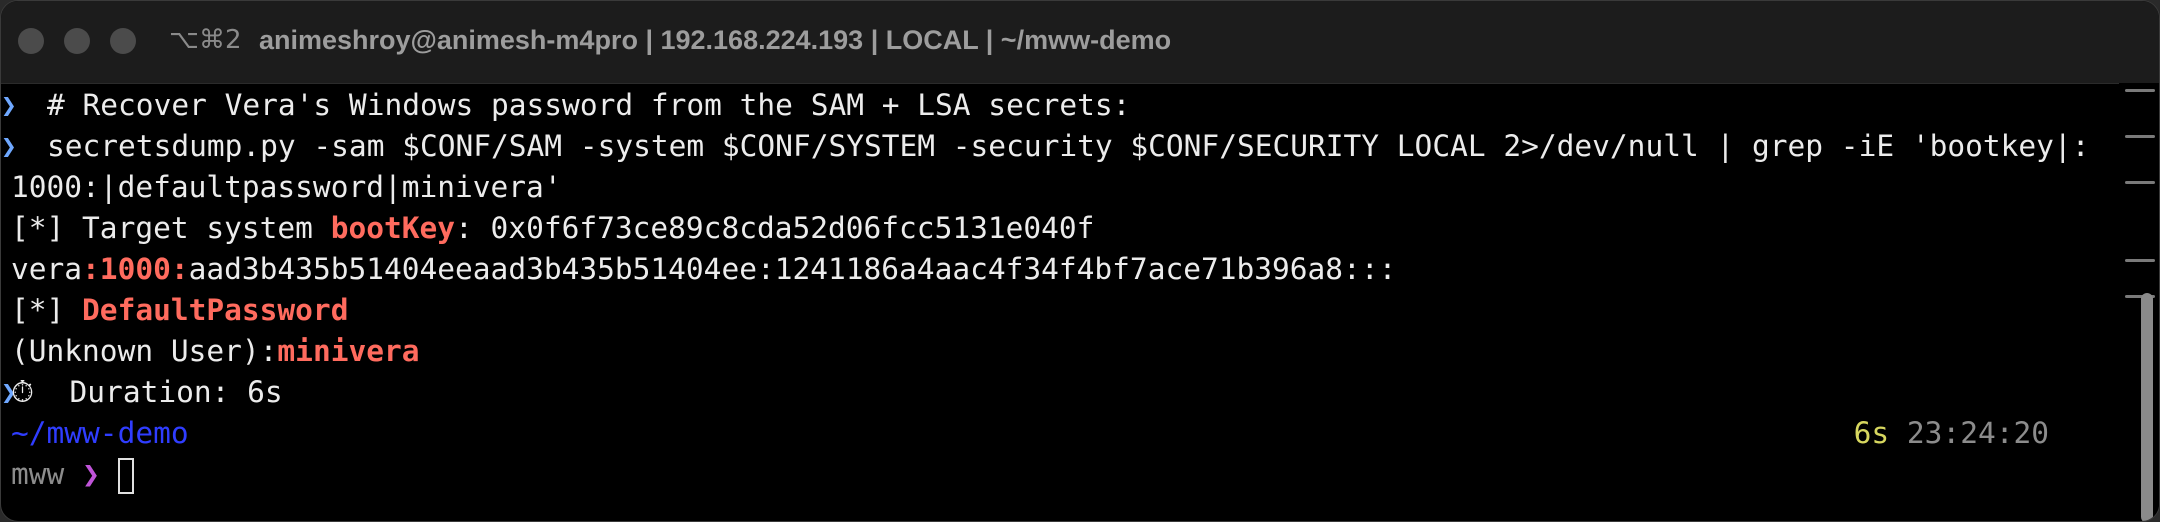 Image resolution: width=2160 pixels, height=522 pixels. What do you see at coordinates (1977, 433) in the screenshot?
I see `prompt-time: 23:24:20` at bounding box center [1977, 433].